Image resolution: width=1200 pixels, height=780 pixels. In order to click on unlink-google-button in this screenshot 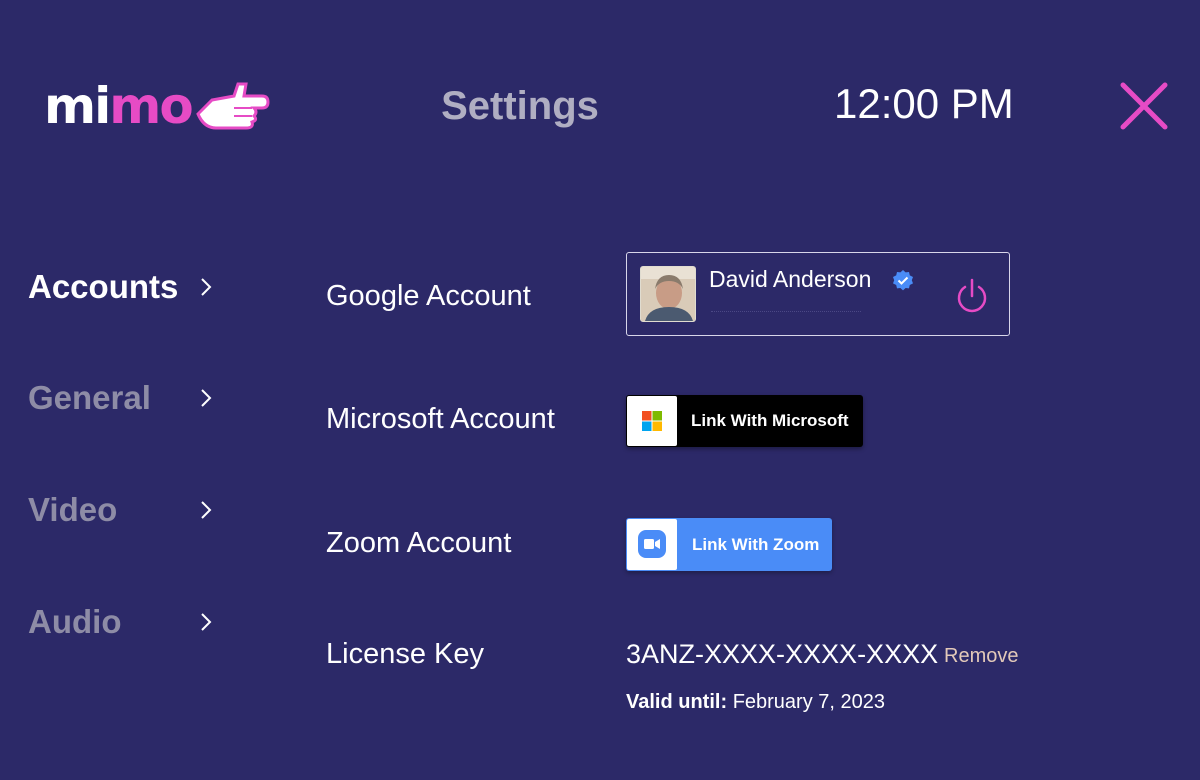, I will do `click(972, 296)`.